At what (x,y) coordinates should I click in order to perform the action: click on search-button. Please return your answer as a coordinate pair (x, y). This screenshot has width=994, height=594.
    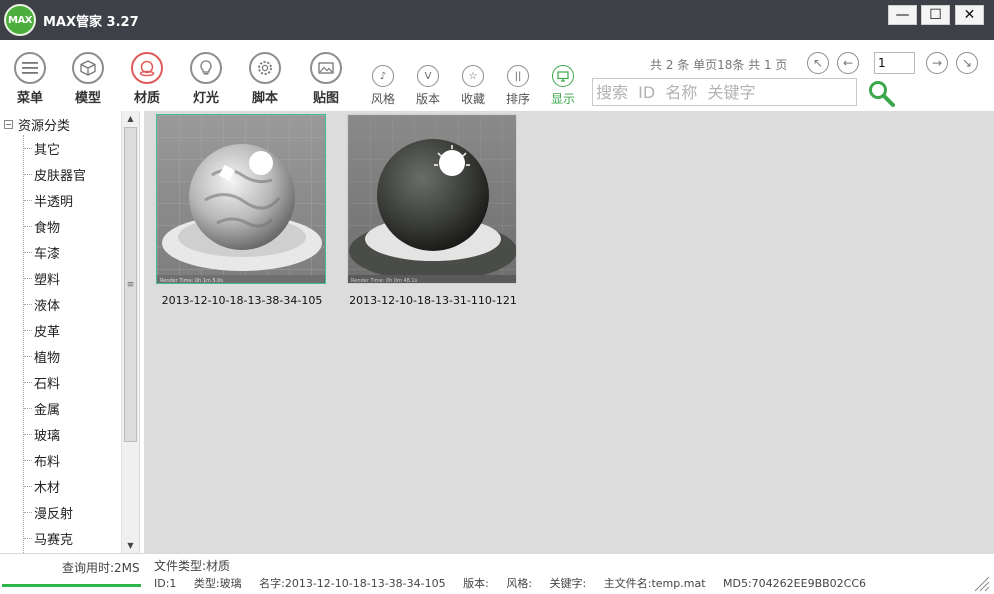
    Looking at the image, I should click on (882, 94).